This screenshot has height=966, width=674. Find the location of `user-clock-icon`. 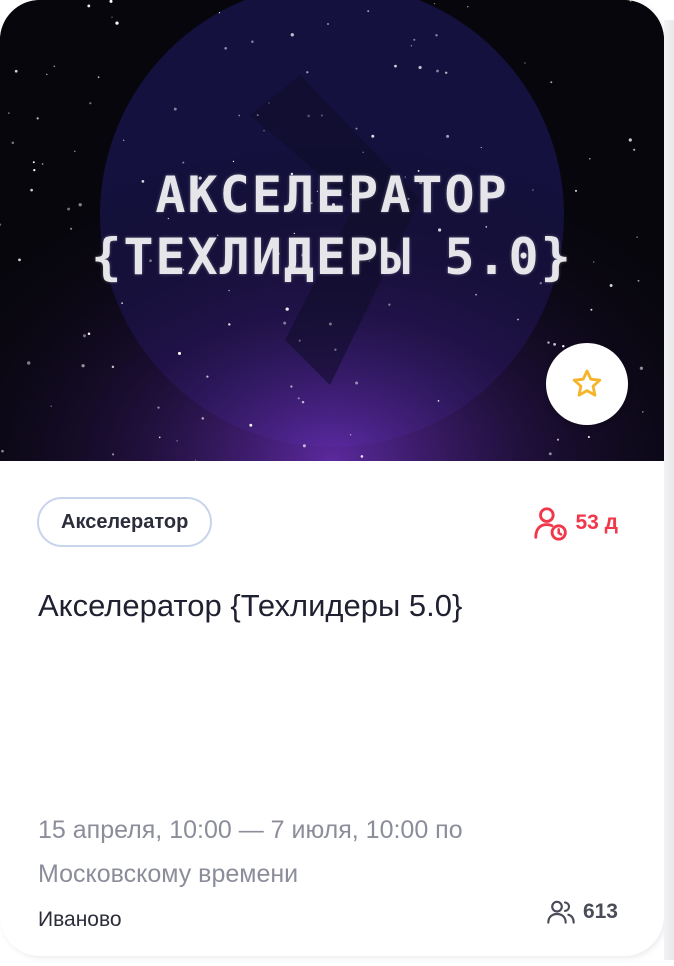

user-clock-icon is located at coordinates (551, 524).